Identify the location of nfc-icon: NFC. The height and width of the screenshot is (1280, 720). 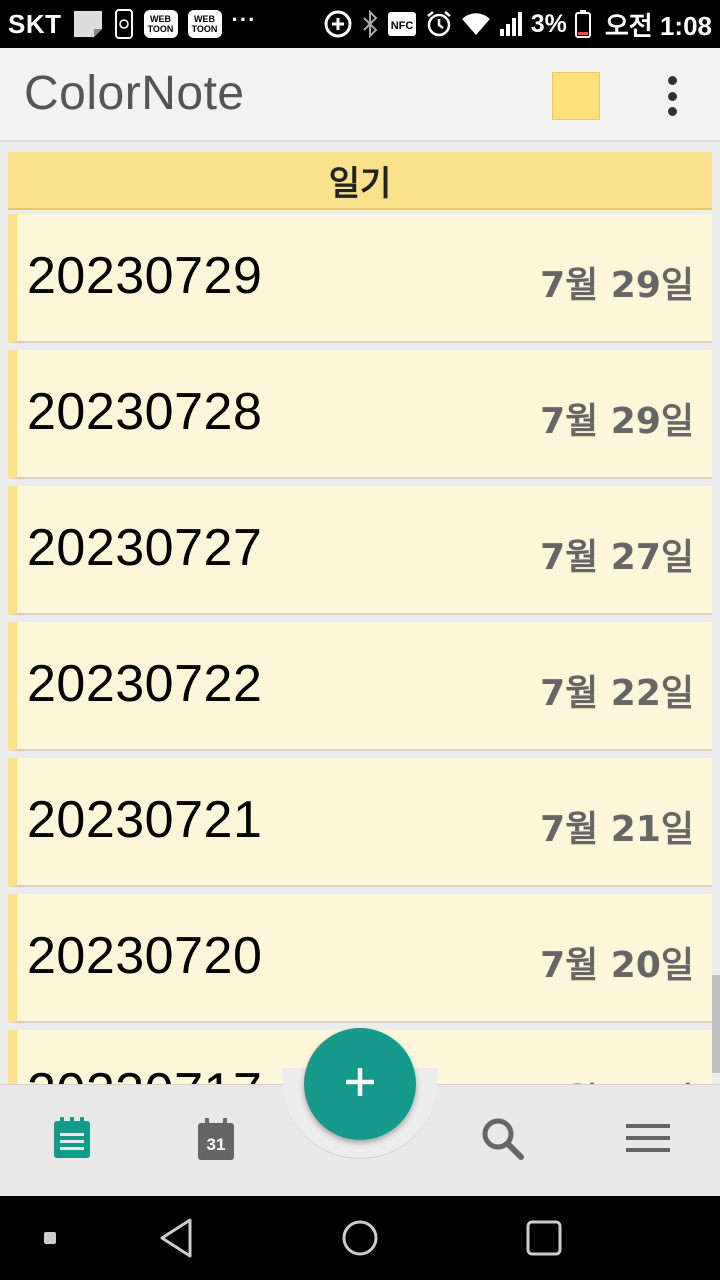
(402, 24).